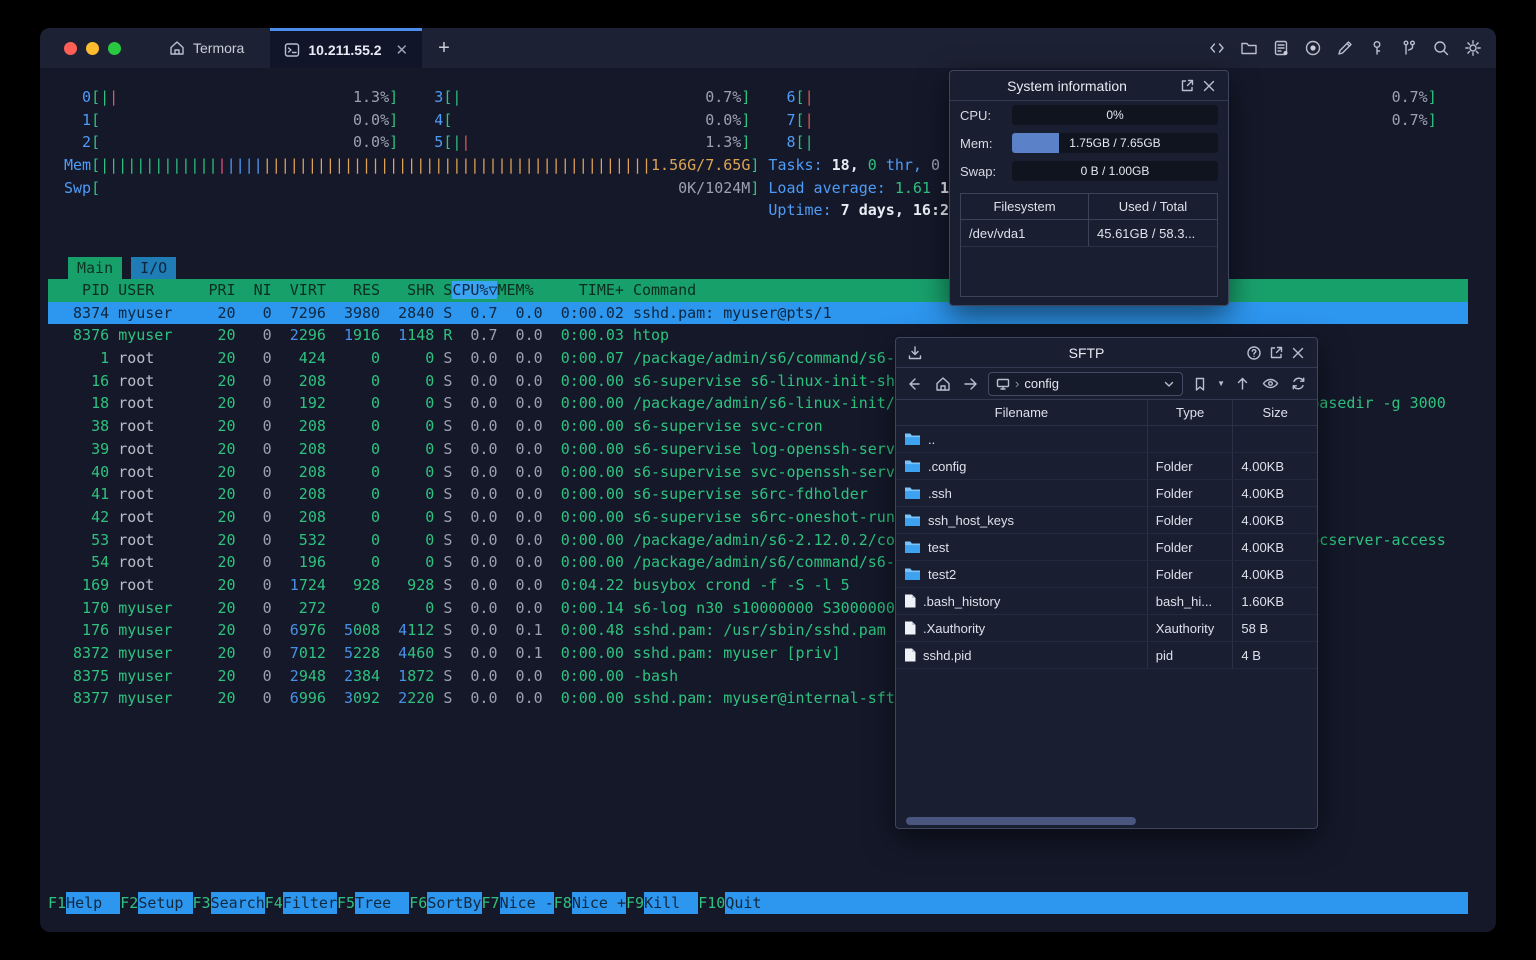 The height and width of the screenshot is (960, 1536). What do you see at coordinates (1106, 574) in the screenshot?
I see `file-row: test2 Folder 4.00KB` at bounding box center [1106, 574].